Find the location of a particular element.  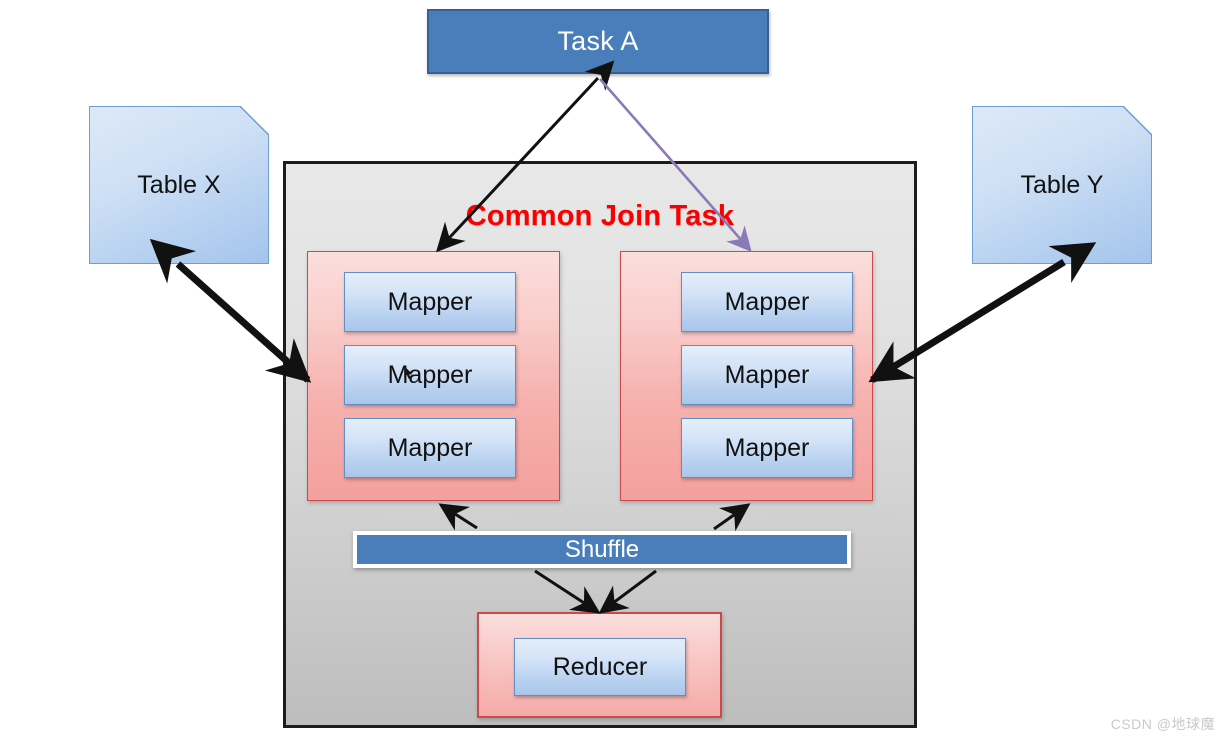

table-y-label: Table Y is located at coordinates (1062, 184).